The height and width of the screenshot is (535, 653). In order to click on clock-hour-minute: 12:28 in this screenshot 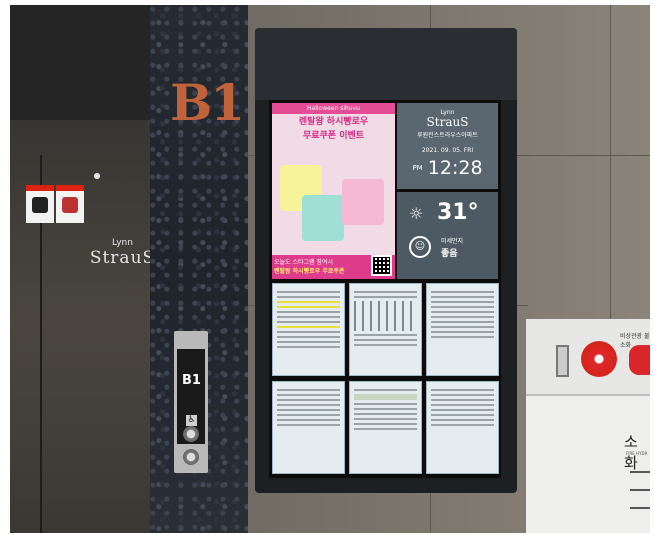, I will do `click(455, 168)`.